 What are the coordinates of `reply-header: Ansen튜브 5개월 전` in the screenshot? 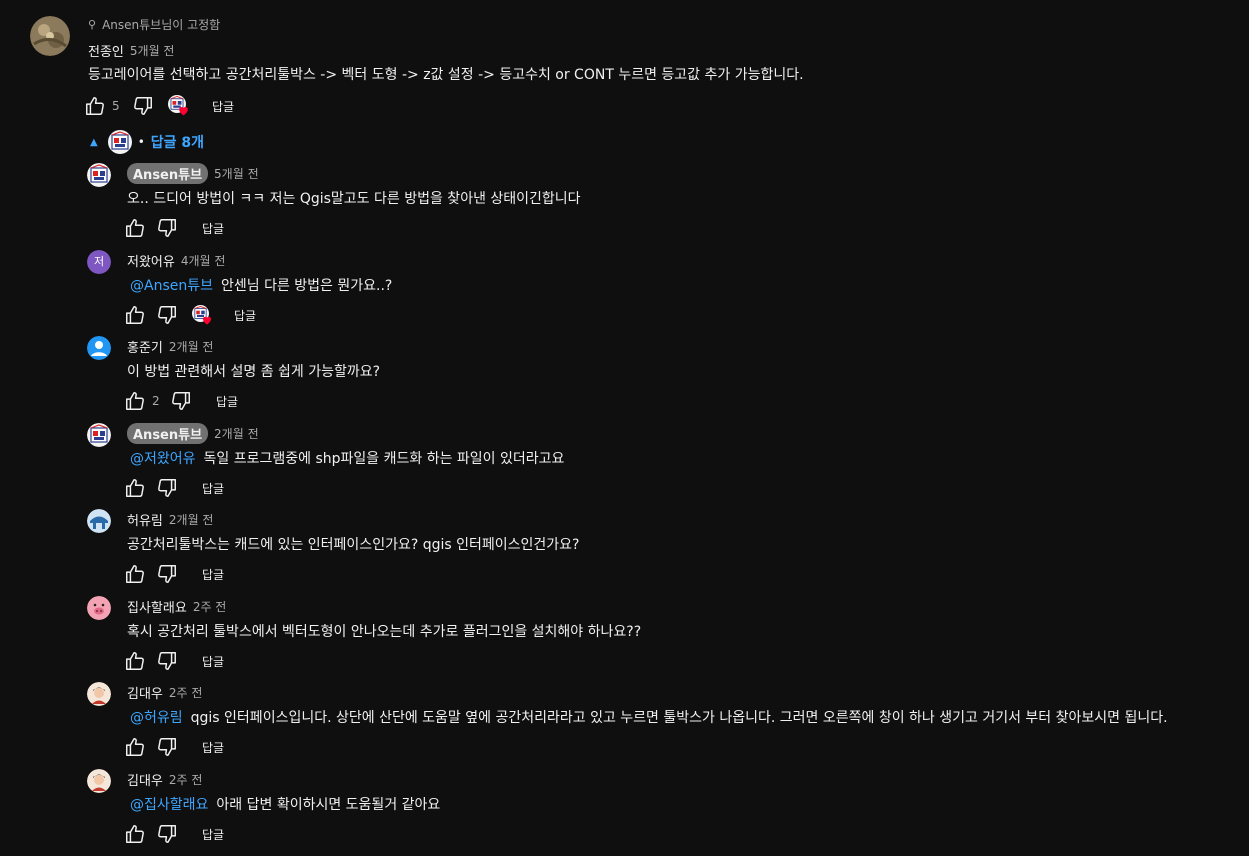 It's located at (193, 173).